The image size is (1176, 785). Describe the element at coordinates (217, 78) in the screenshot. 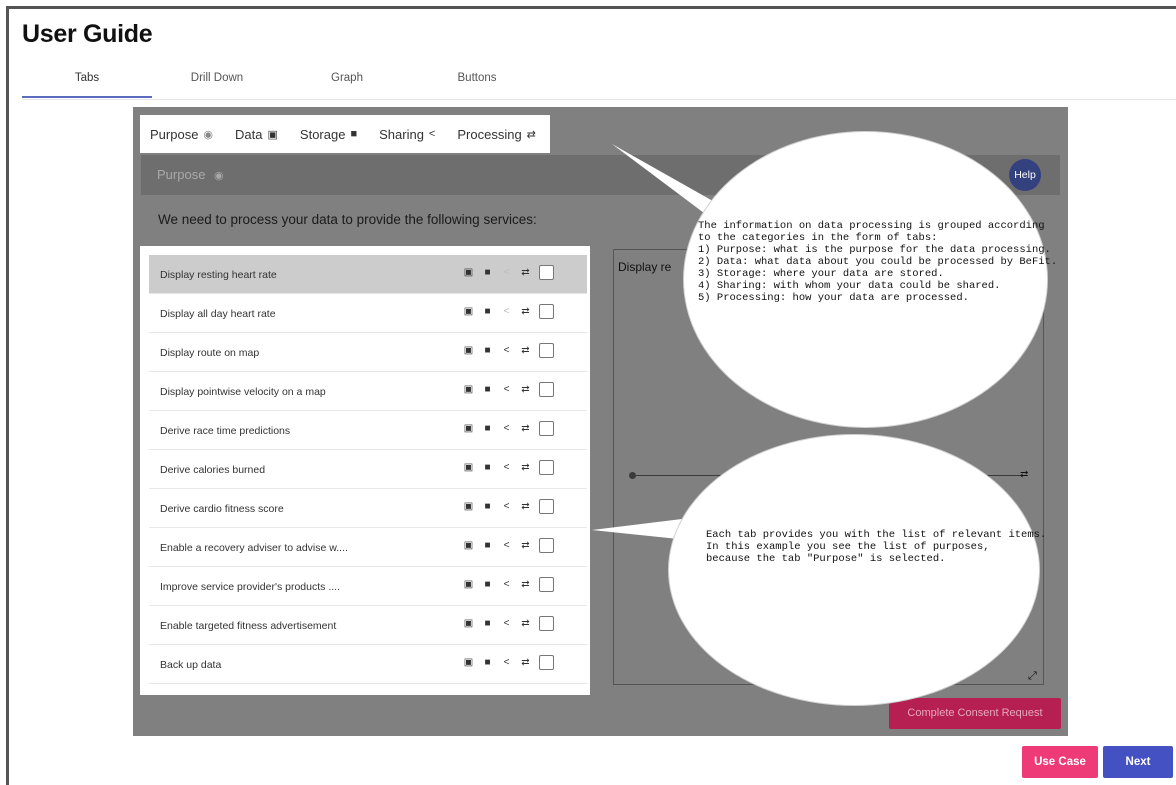

I see `tab-drill-down: Drill Down` at that location.